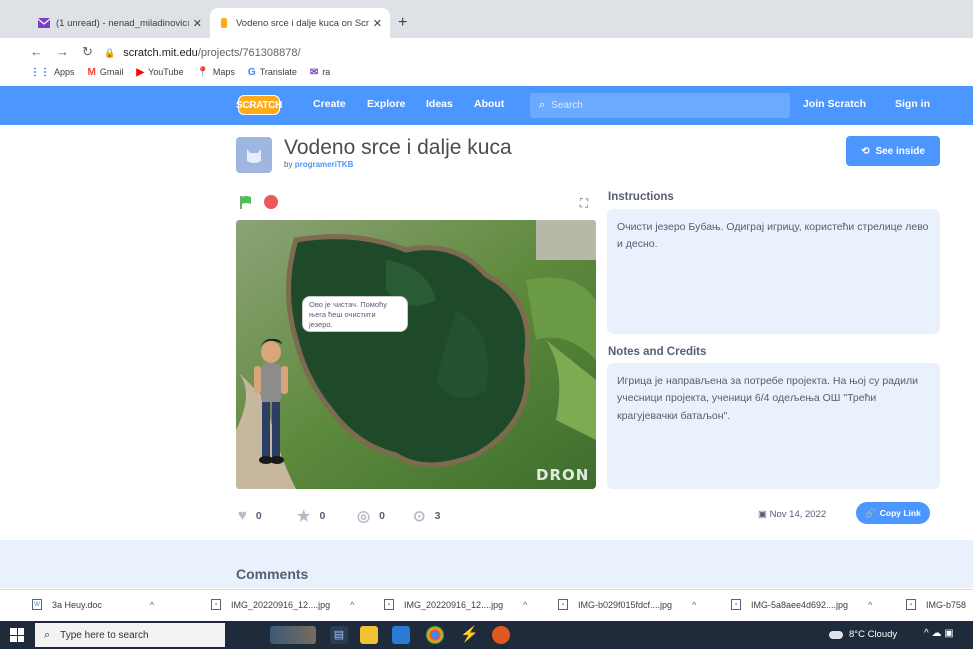  What do you see at coordinates (834, 104) in the screenshot?
I see `join-scratch-link: Join Scratch` at bounding box center [834, 104].